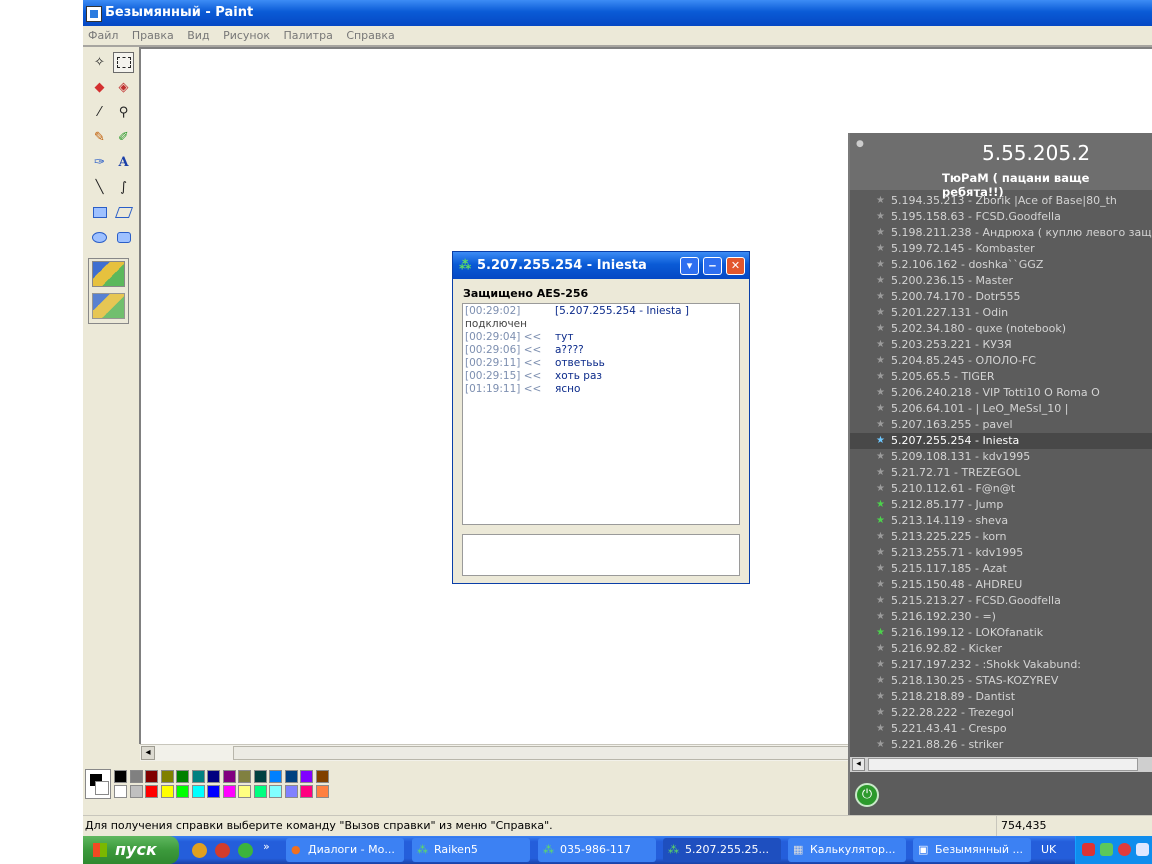 This screenshot has height=864, width=1152. I want to click on tray-alert-icon, so click(1124, 849).